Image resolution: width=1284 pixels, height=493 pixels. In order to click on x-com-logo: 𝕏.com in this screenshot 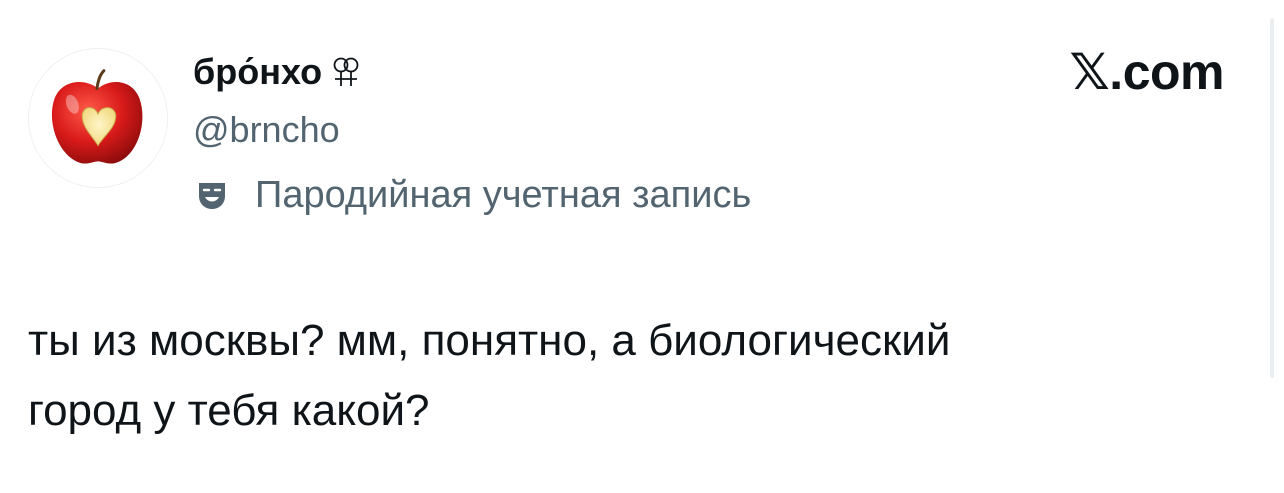, I will do `click(1147, 72)`.